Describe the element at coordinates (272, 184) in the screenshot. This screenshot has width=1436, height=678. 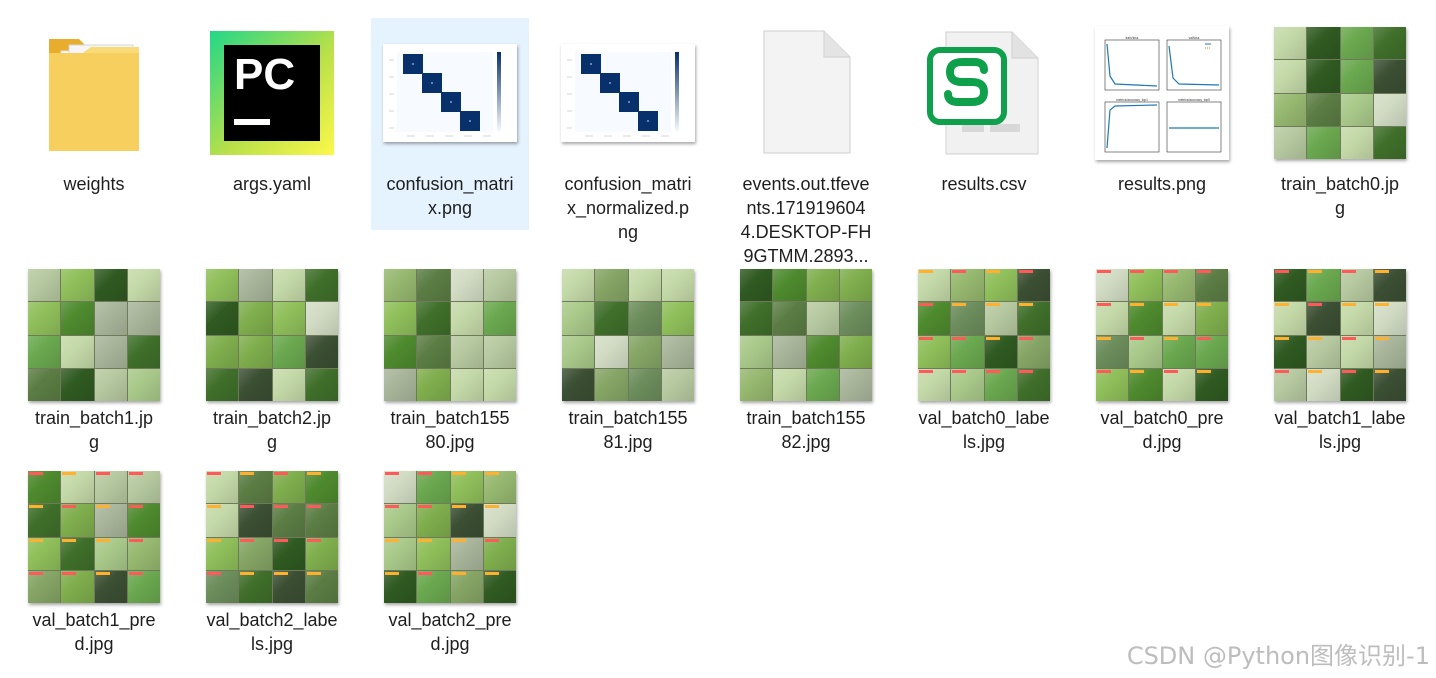
I see `file-name-line: args.yaml` at that location.